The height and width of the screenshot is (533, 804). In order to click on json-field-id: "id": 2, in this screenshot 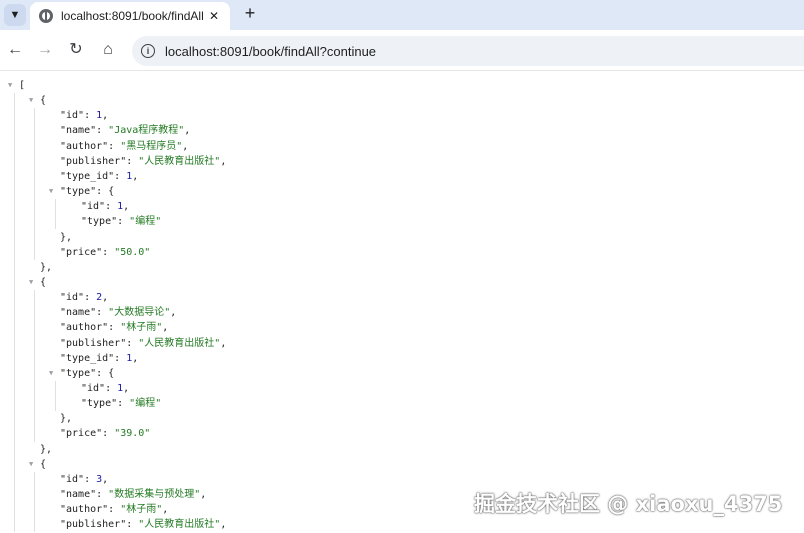, I will do `click(84, 297)`.